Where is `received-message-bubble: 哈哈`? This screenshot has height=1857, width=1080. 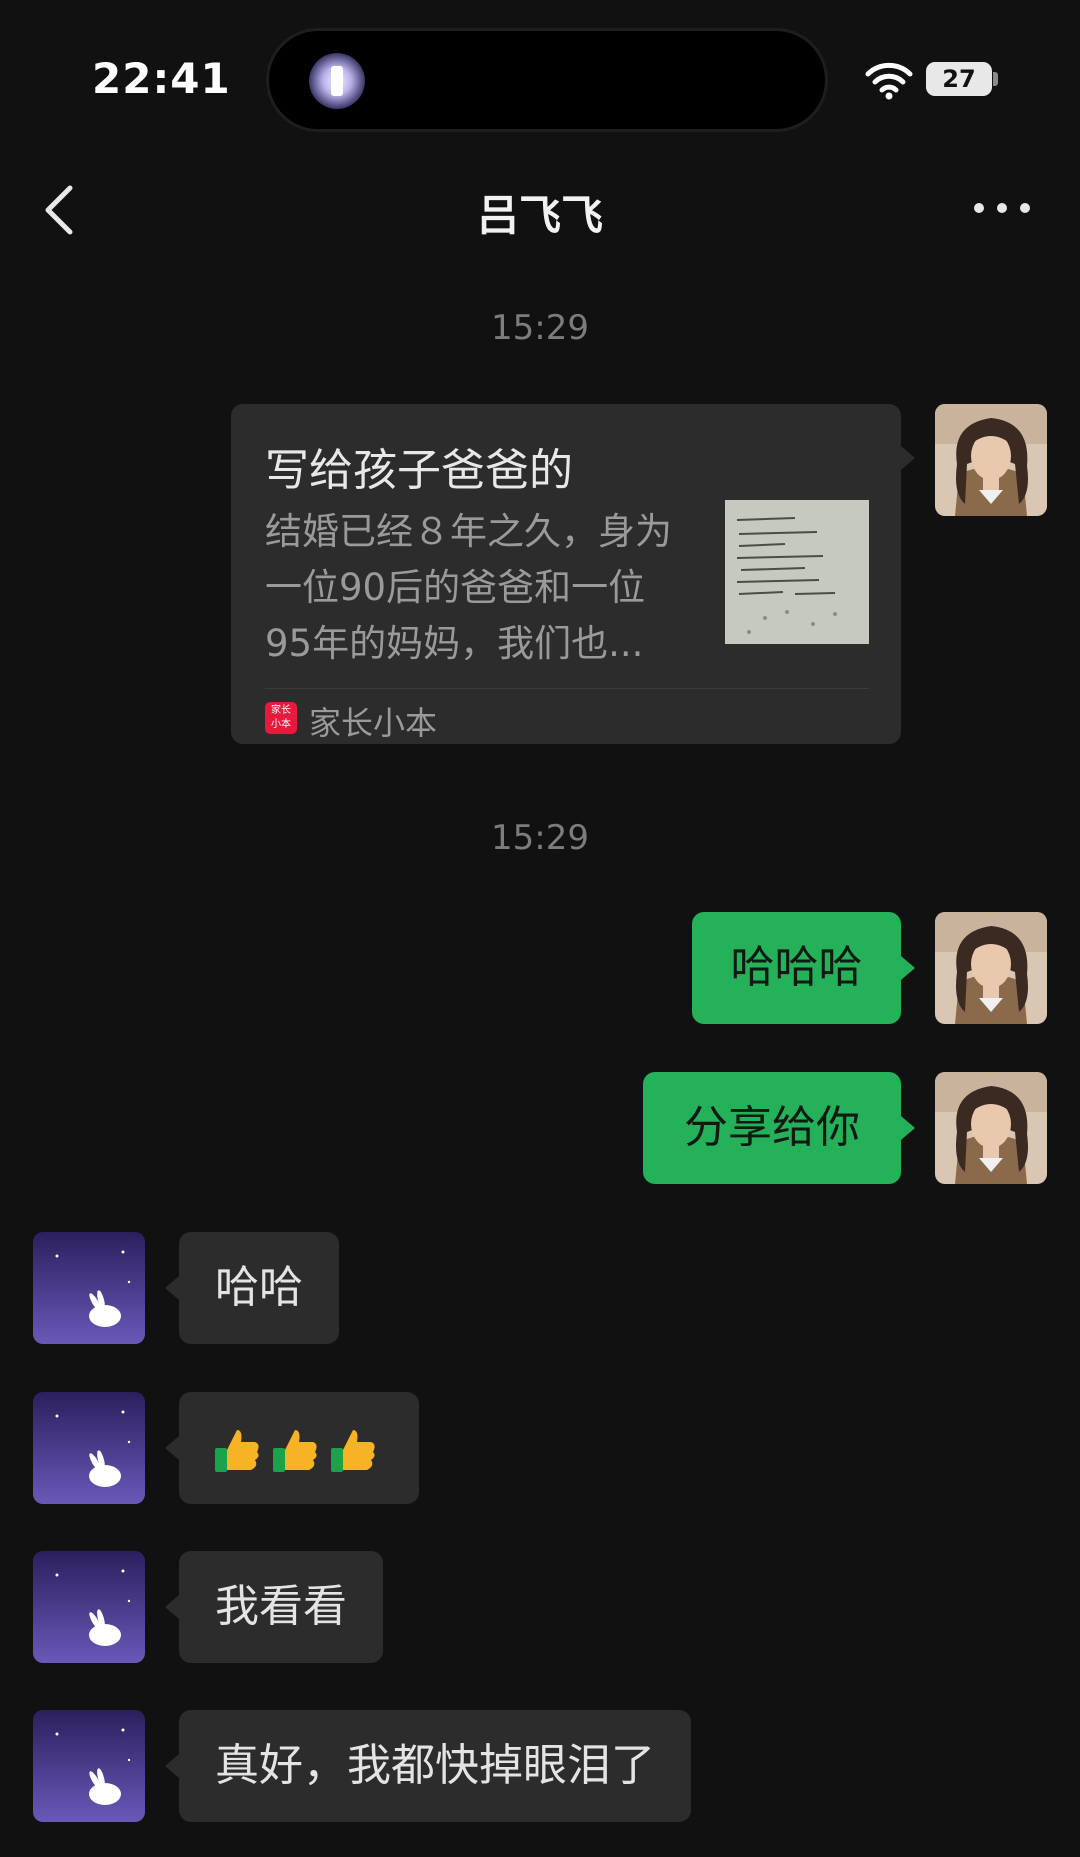 received-message-bubble: 哈哈 is located at coordinates (259, 1288).